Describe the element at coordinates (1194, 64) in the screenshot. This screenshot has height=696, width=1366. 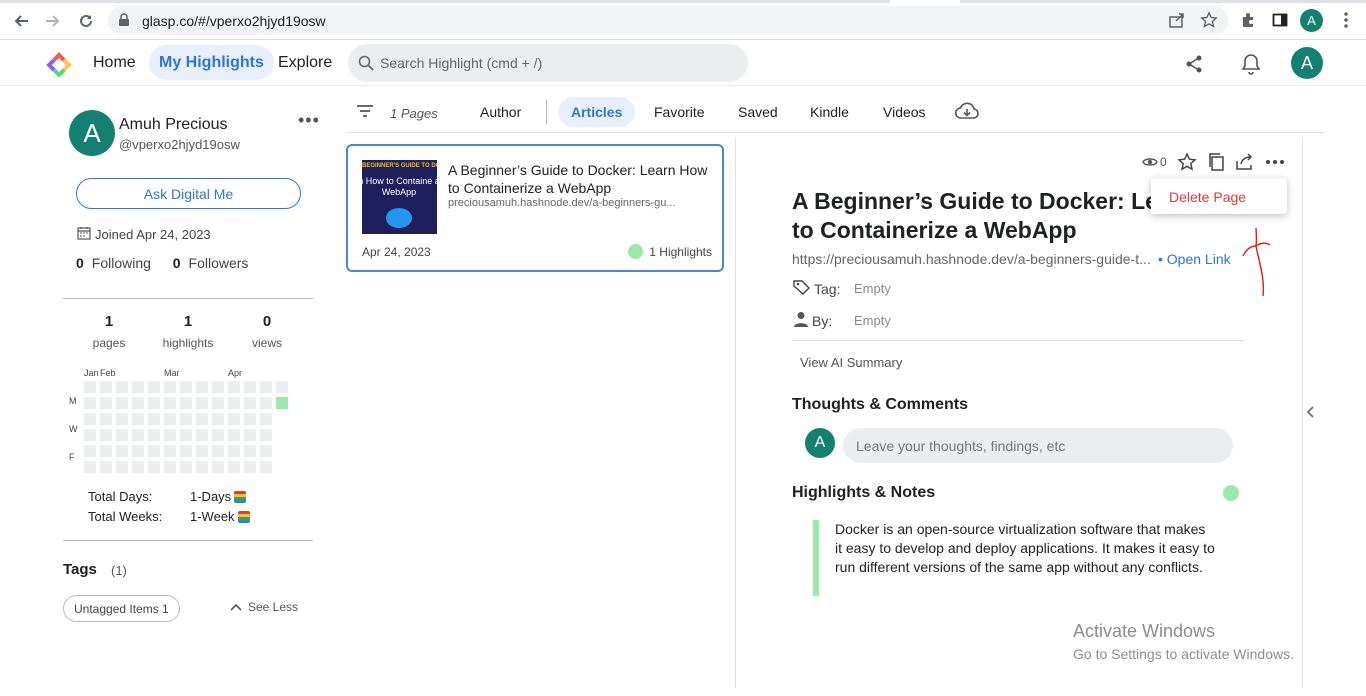
I see `share-icon` at that location.